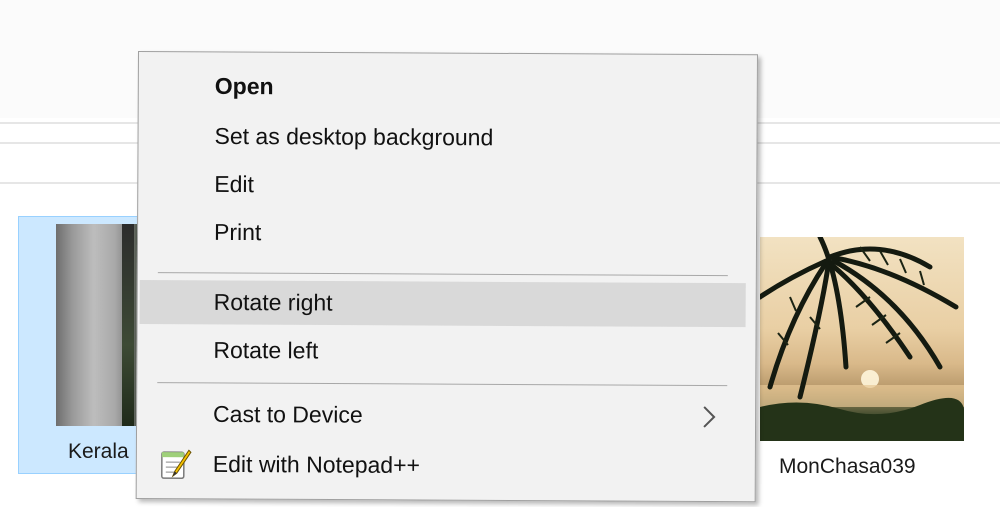 This screenshot has width=1000, height=507. What do you see at coordinates (442, 351) in the screenshot?
I see `menu-item-rotate-left: Rotate left` at bounding box center [442, 351].